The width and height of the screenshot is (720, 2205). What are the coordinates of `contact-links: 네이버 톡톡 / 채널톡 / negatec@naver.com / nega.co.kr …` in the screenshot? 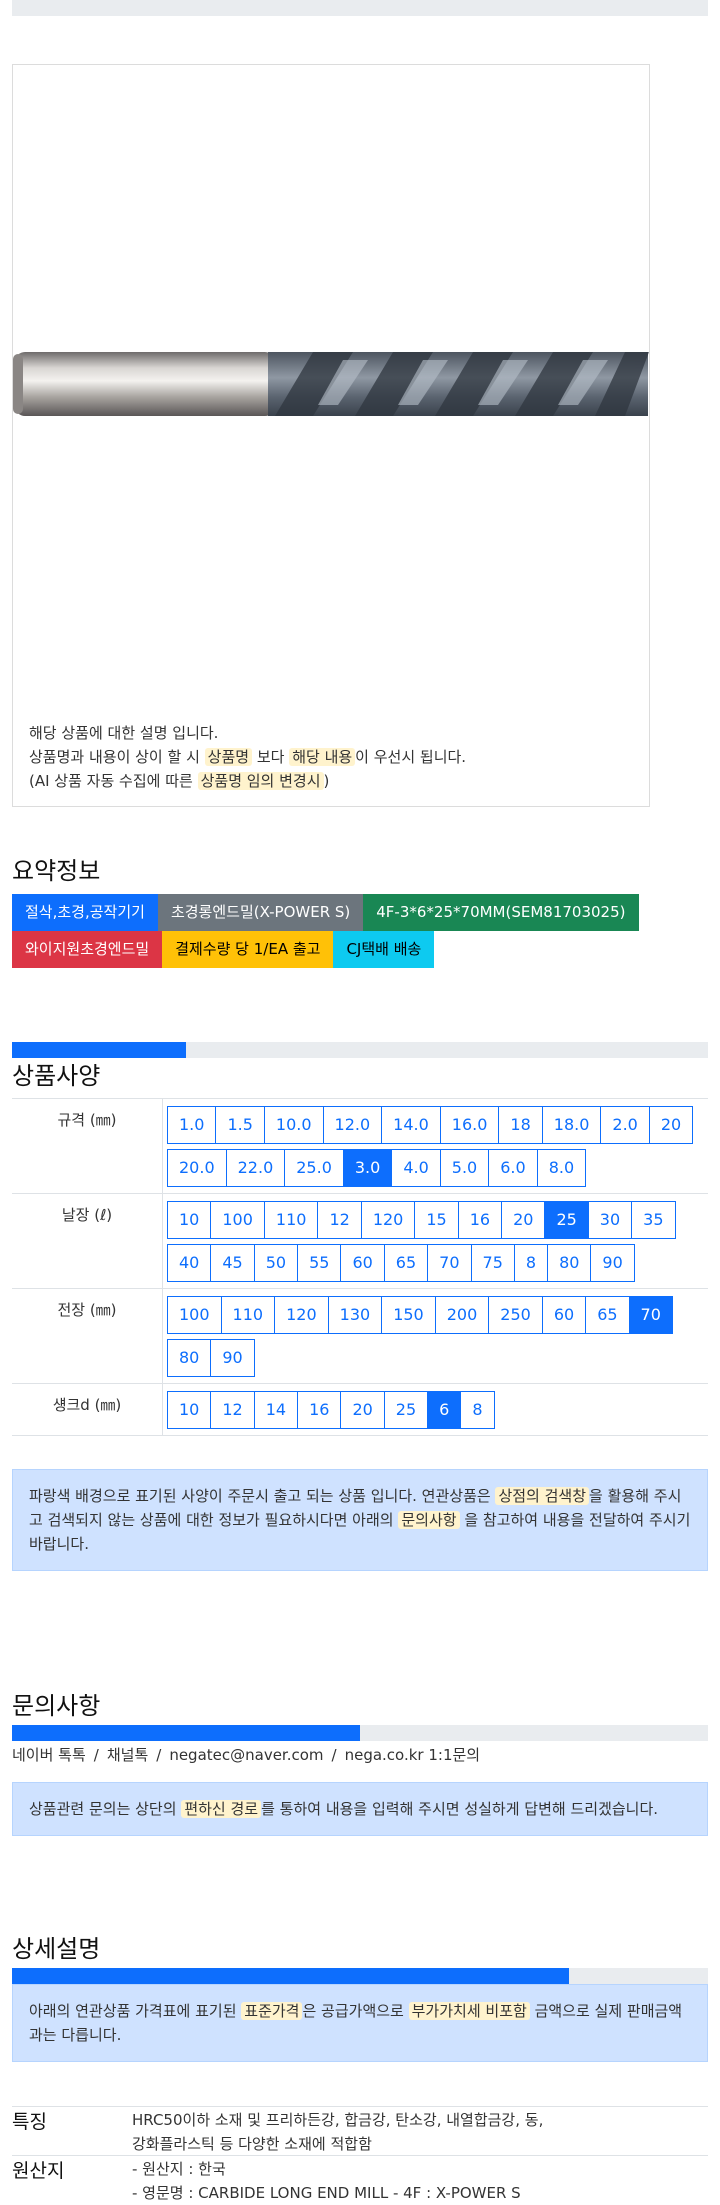 It's located at (246, 1754).